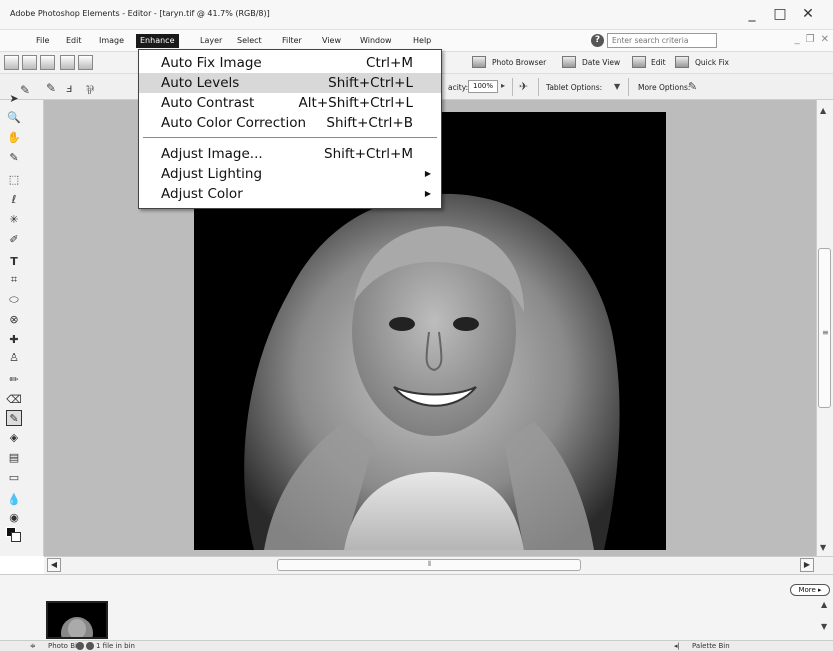  Describe the element at coordinates (682, 62) in the screenshot. I see `quick-fix-icon` at that location.